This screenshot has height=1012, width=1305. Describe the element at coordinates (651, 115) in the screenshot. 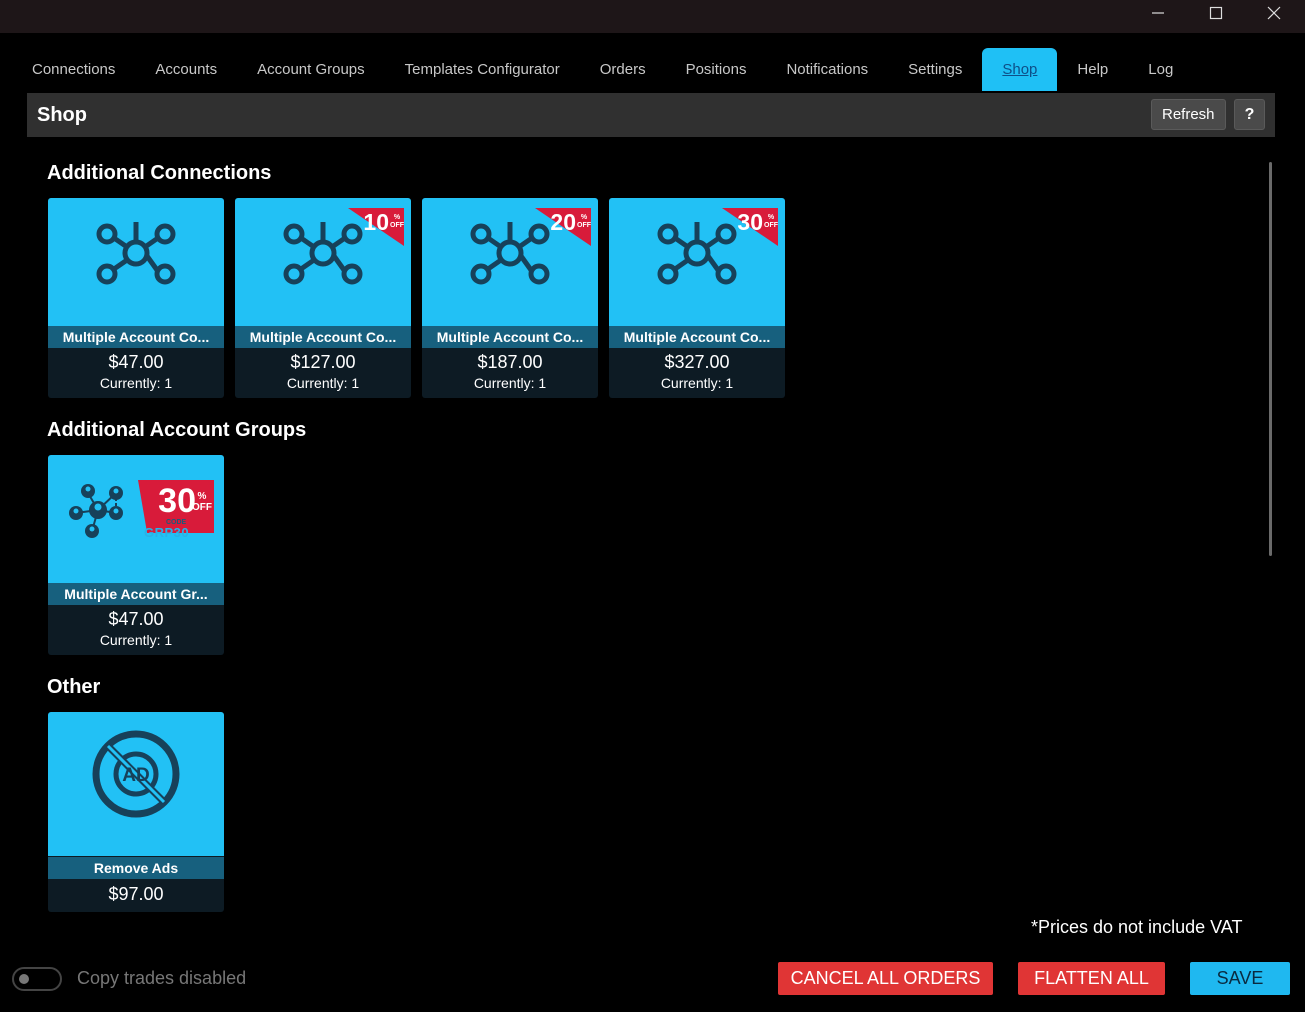

I see `shop-header: Shop Refresh ?` at that location.